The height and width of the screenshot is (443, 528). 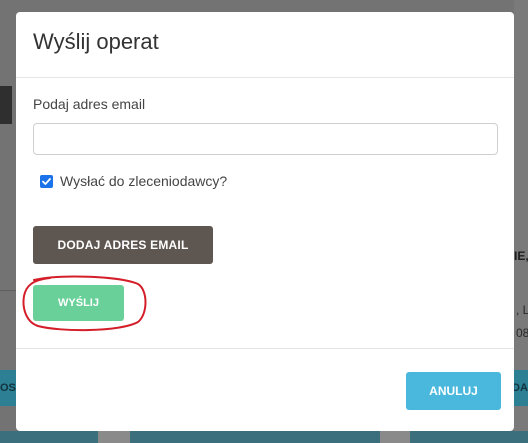 What do you see at coordinates (520, 388) in the screenshot?
I see `background-button: DAZ` at bounding box center [520, 388].